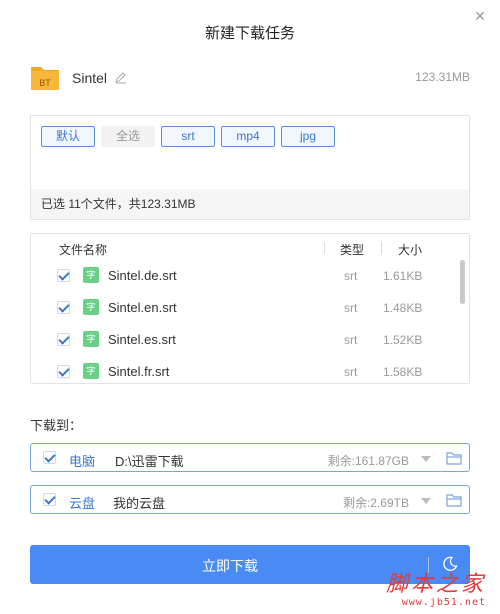 The image size is (500, 614). What do you see at coordinates (142, 275) in the screenshot?
I see `file-name: Sintel.de.srt` at bounding box center [142, 275].